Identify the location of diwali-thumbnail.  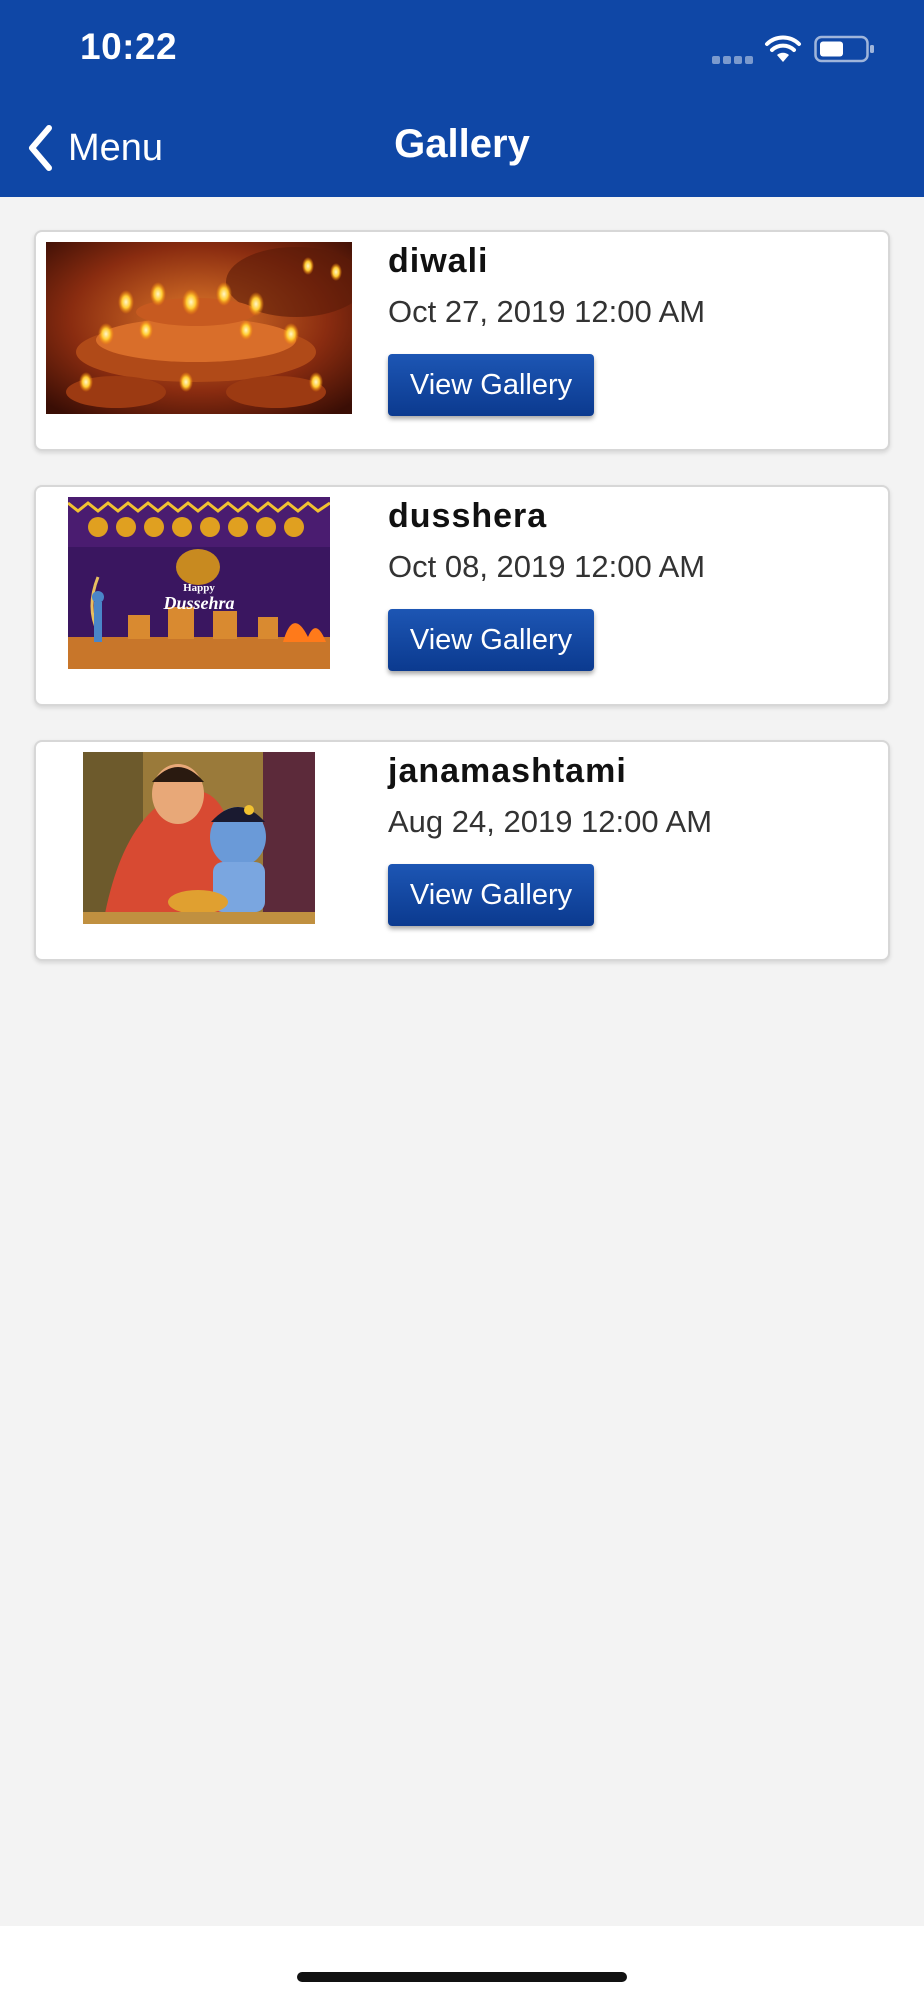
(199, 328).